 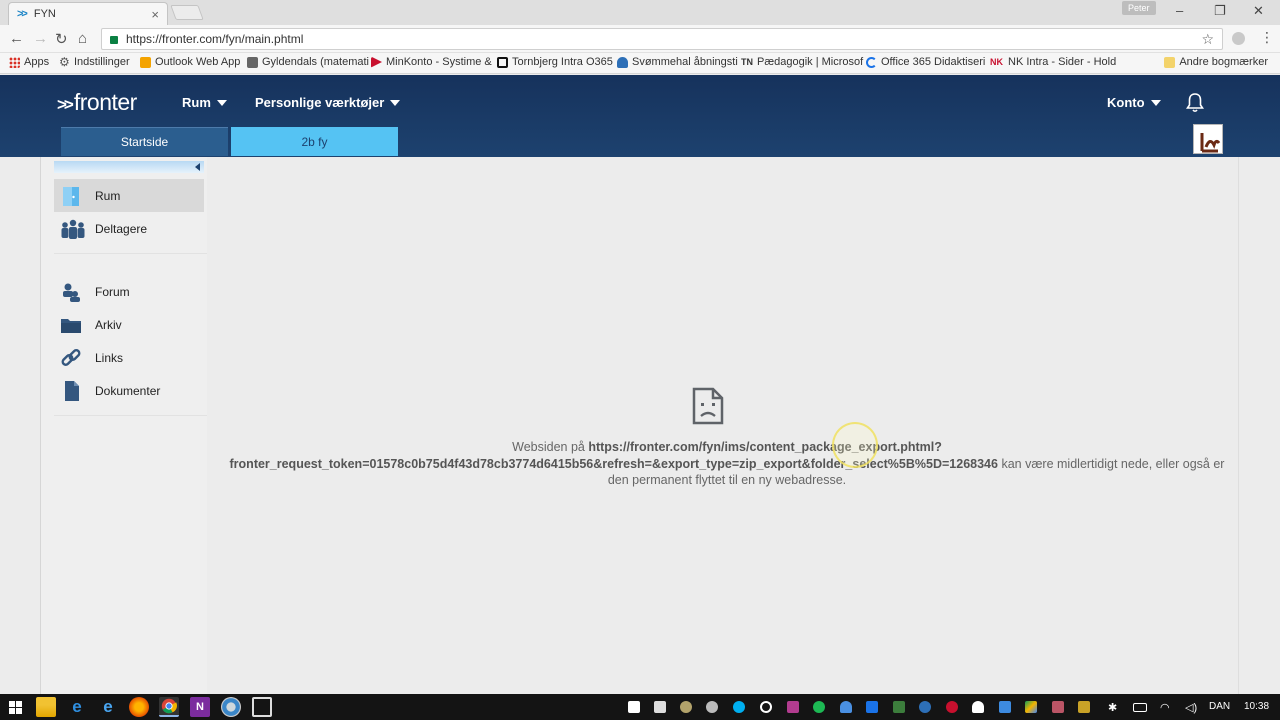 I want to click on bookmark-star-icon: ☆, so click(x=1207, y=39).